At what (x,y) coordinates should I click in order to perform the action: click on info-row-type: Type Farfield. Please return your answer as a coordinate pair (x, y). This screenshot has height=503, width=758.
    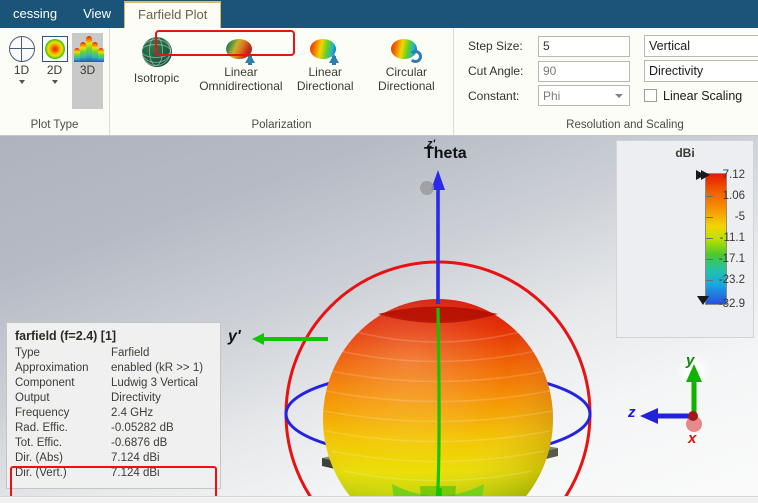
    Looking at the image, I should click on (113, 353).